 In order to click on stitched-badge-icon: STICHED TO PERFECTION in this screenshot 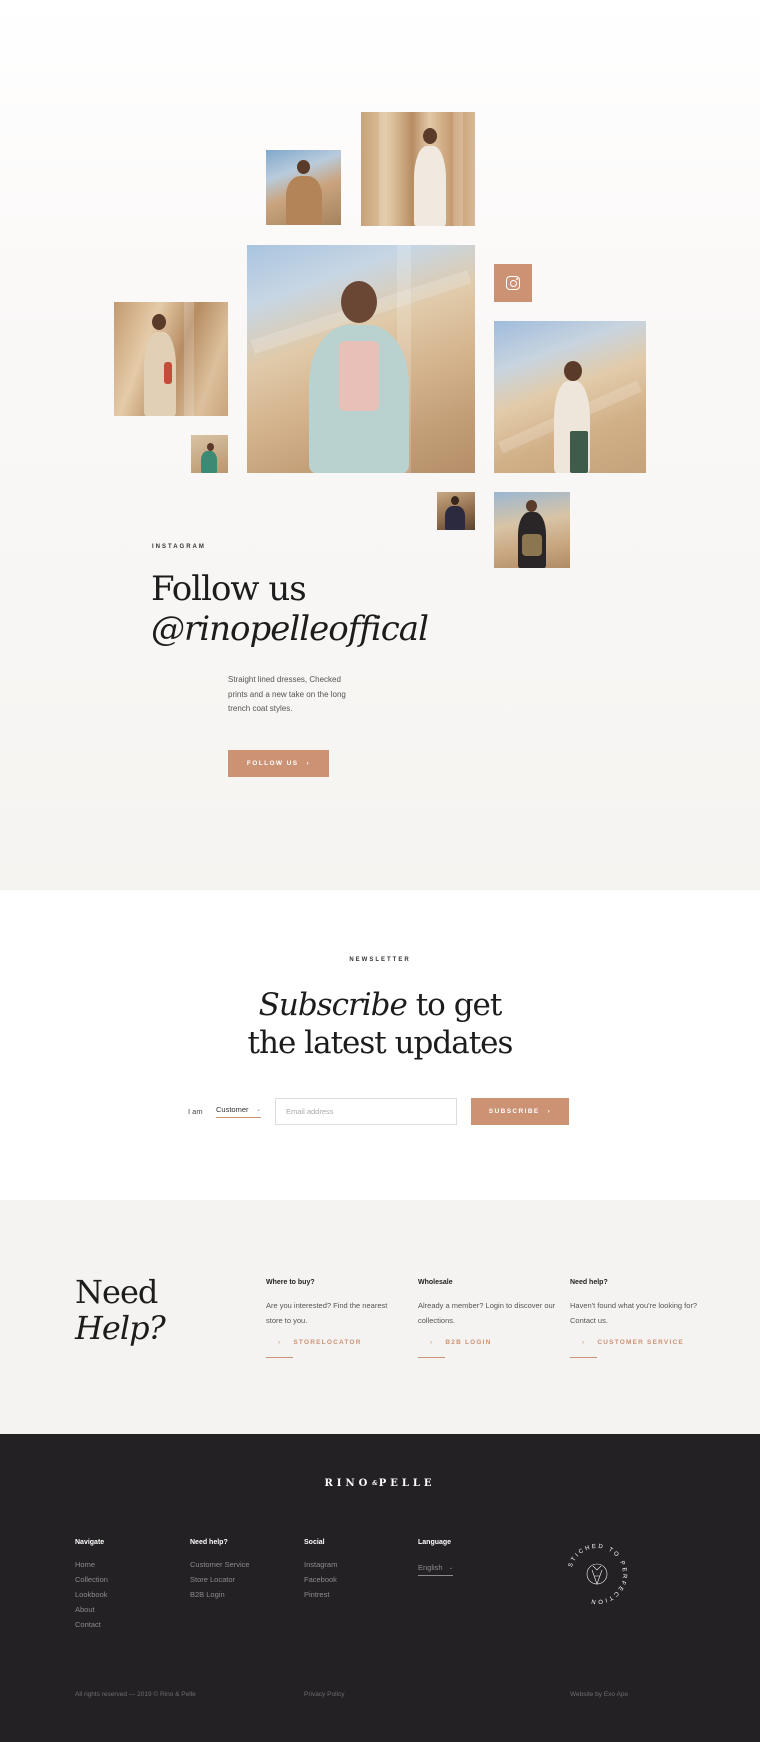, I will do `click(597, 1574)`.